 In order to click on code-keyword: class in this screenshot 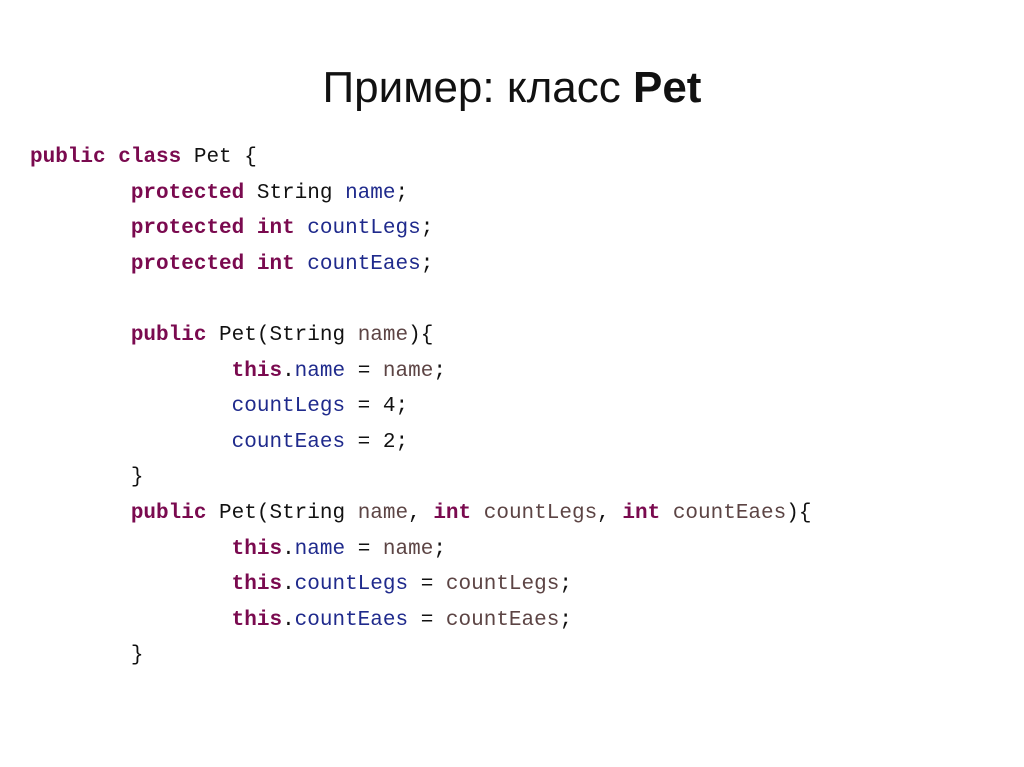, I will do `click(150, 157)`.